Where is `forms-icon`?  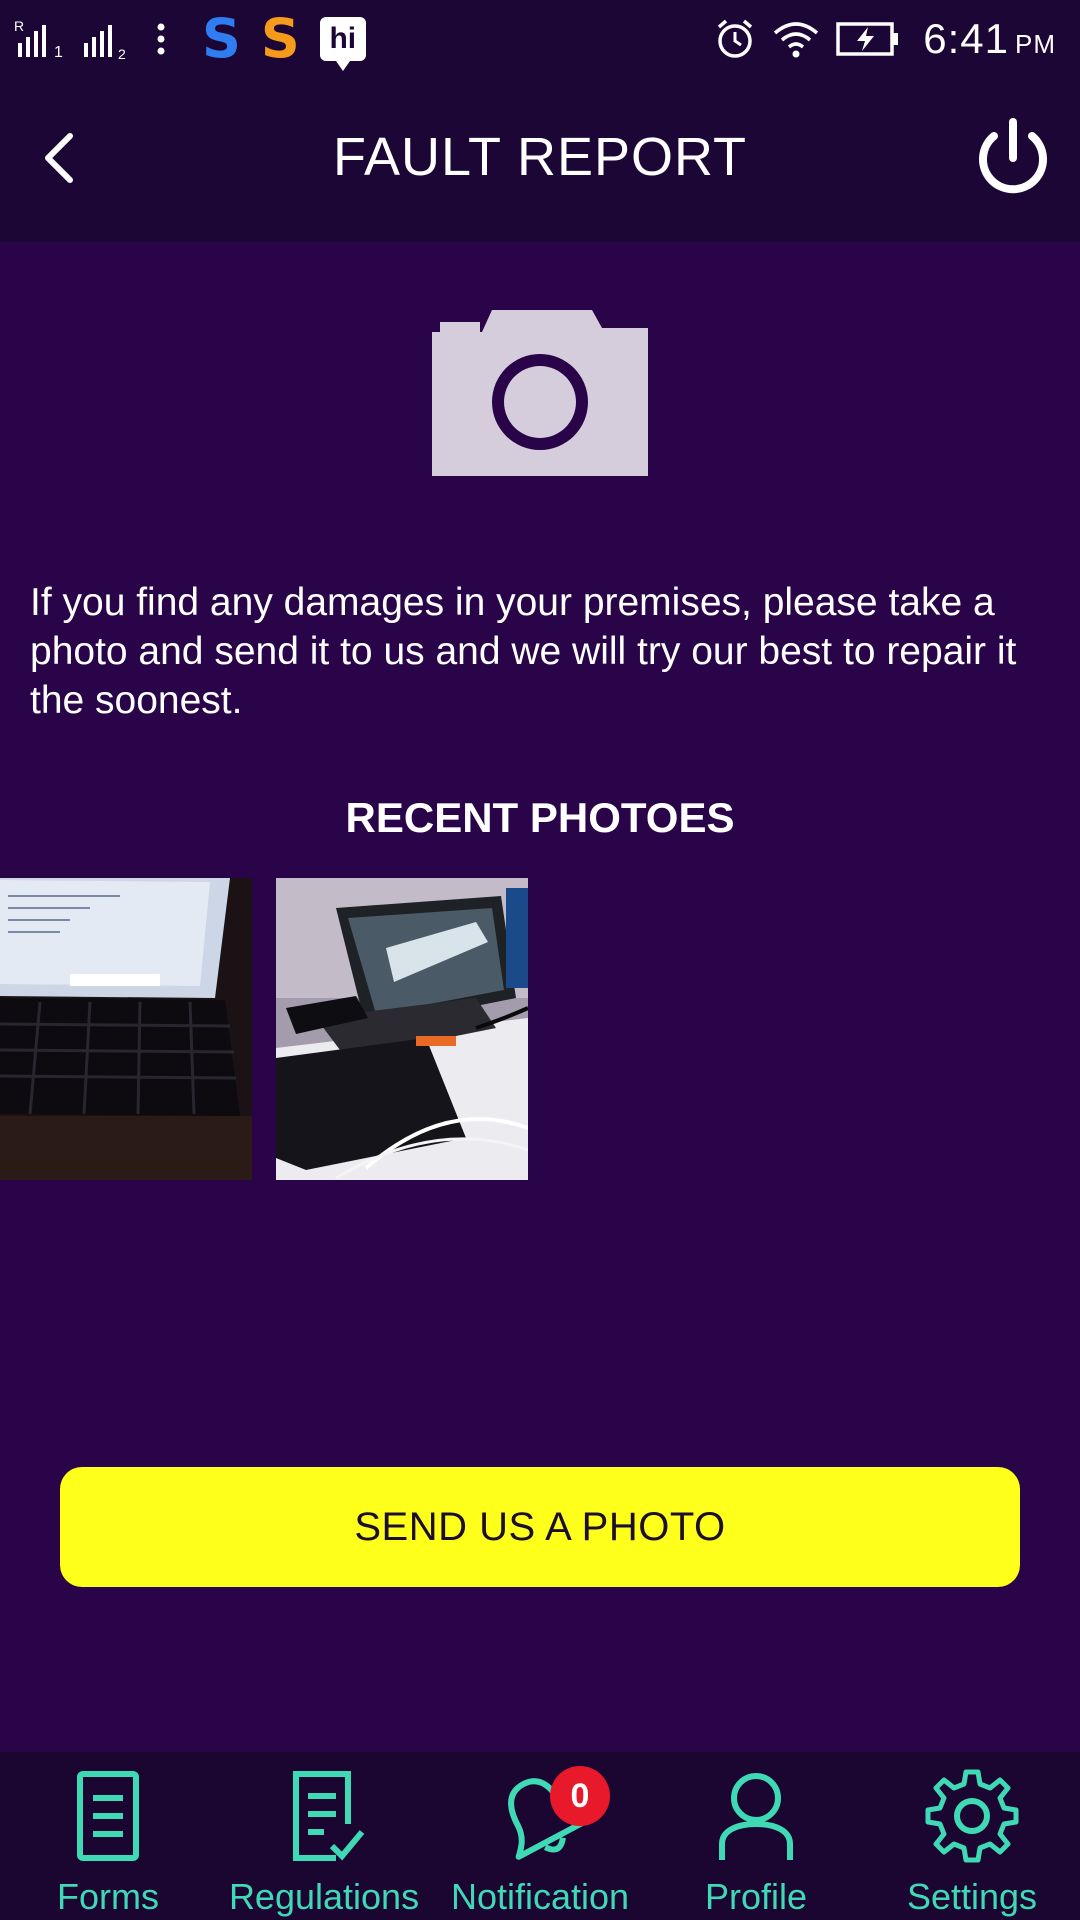
forms-icon is located at coordinates (108, 1816).